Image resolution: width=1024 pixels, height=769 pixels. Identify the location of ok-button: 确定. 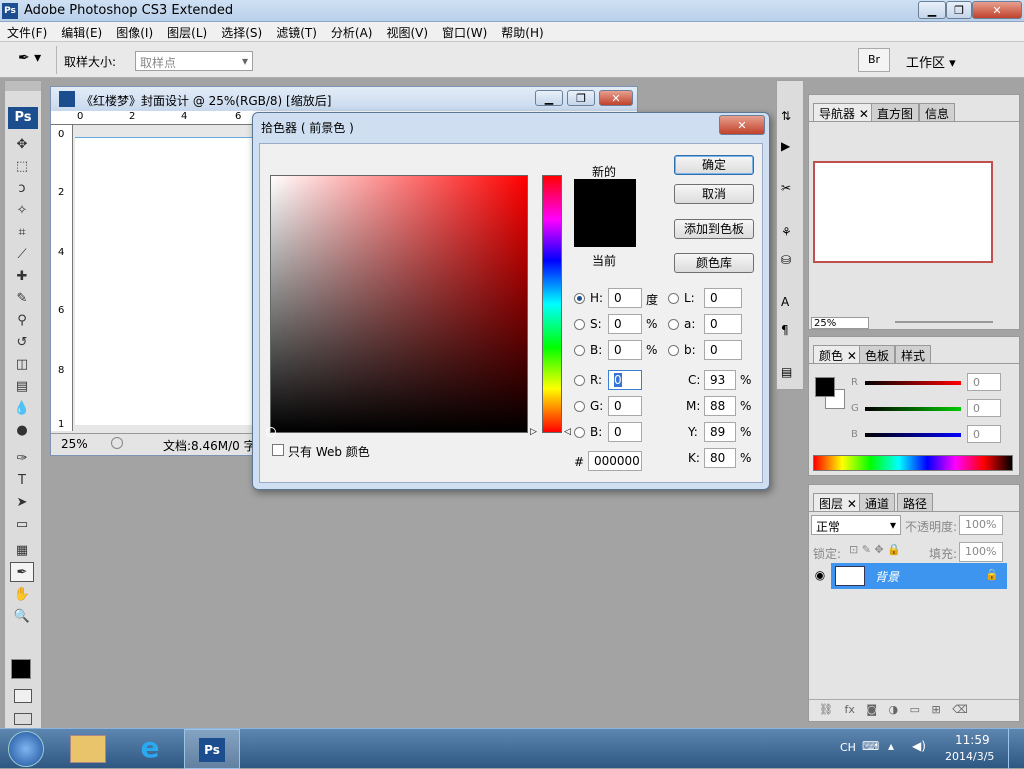
(714, 165).